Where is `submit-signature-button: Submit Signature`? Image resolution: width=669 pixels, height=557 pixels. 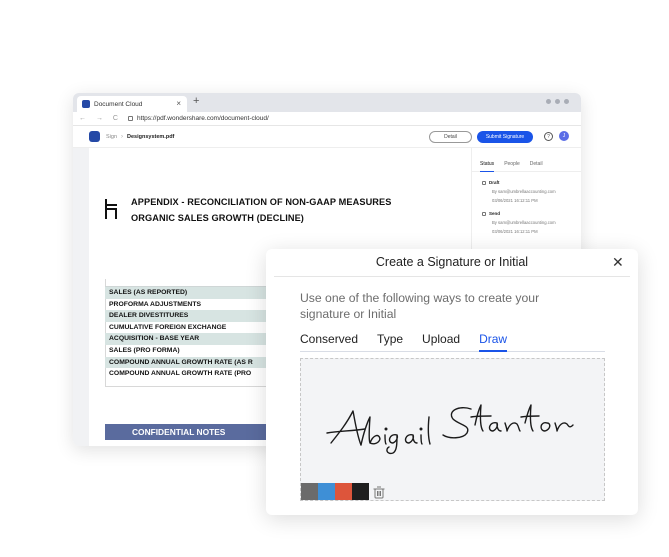
submit-signature-button: Submit Signature is located at coordinates (505, 137).